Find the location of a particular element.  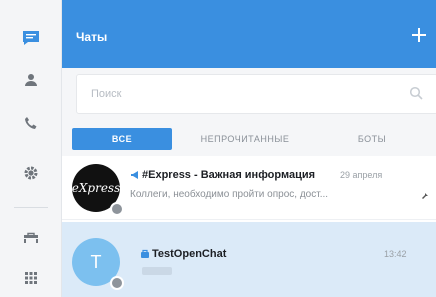

tab-all: ВСЕ is located at coordinates (122, 139).